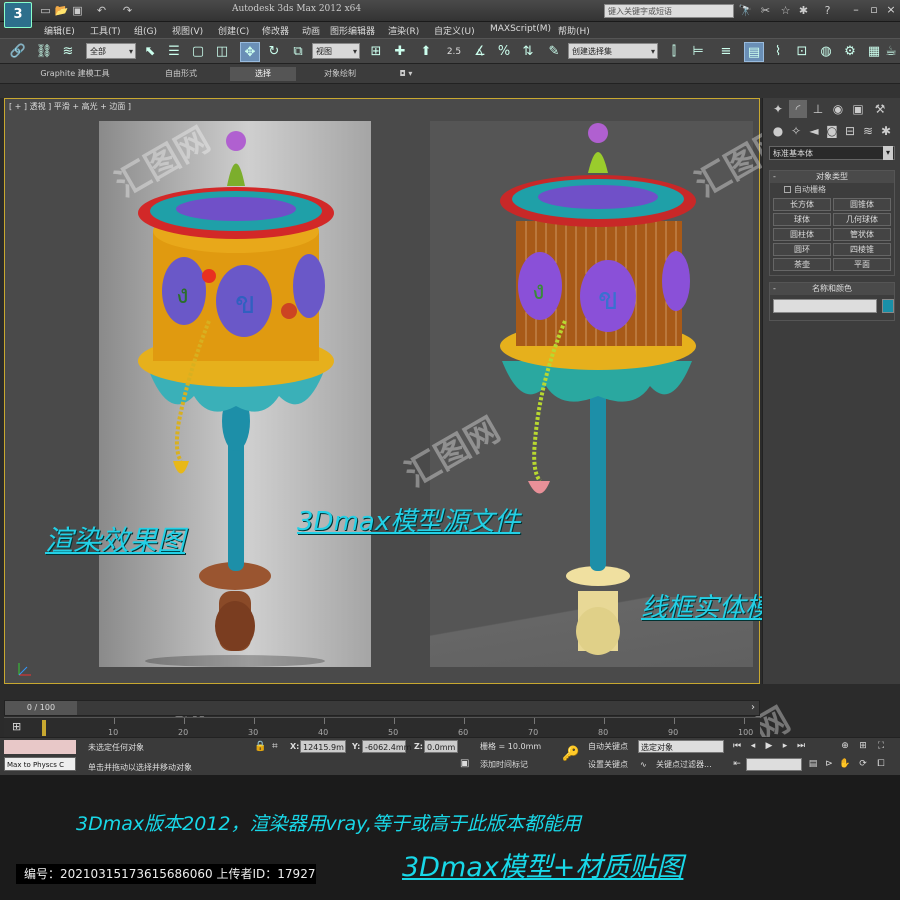 The width and height of the screenshot is (900, 900). I want to click on shapes-icon: ✧, so click(796, 131).